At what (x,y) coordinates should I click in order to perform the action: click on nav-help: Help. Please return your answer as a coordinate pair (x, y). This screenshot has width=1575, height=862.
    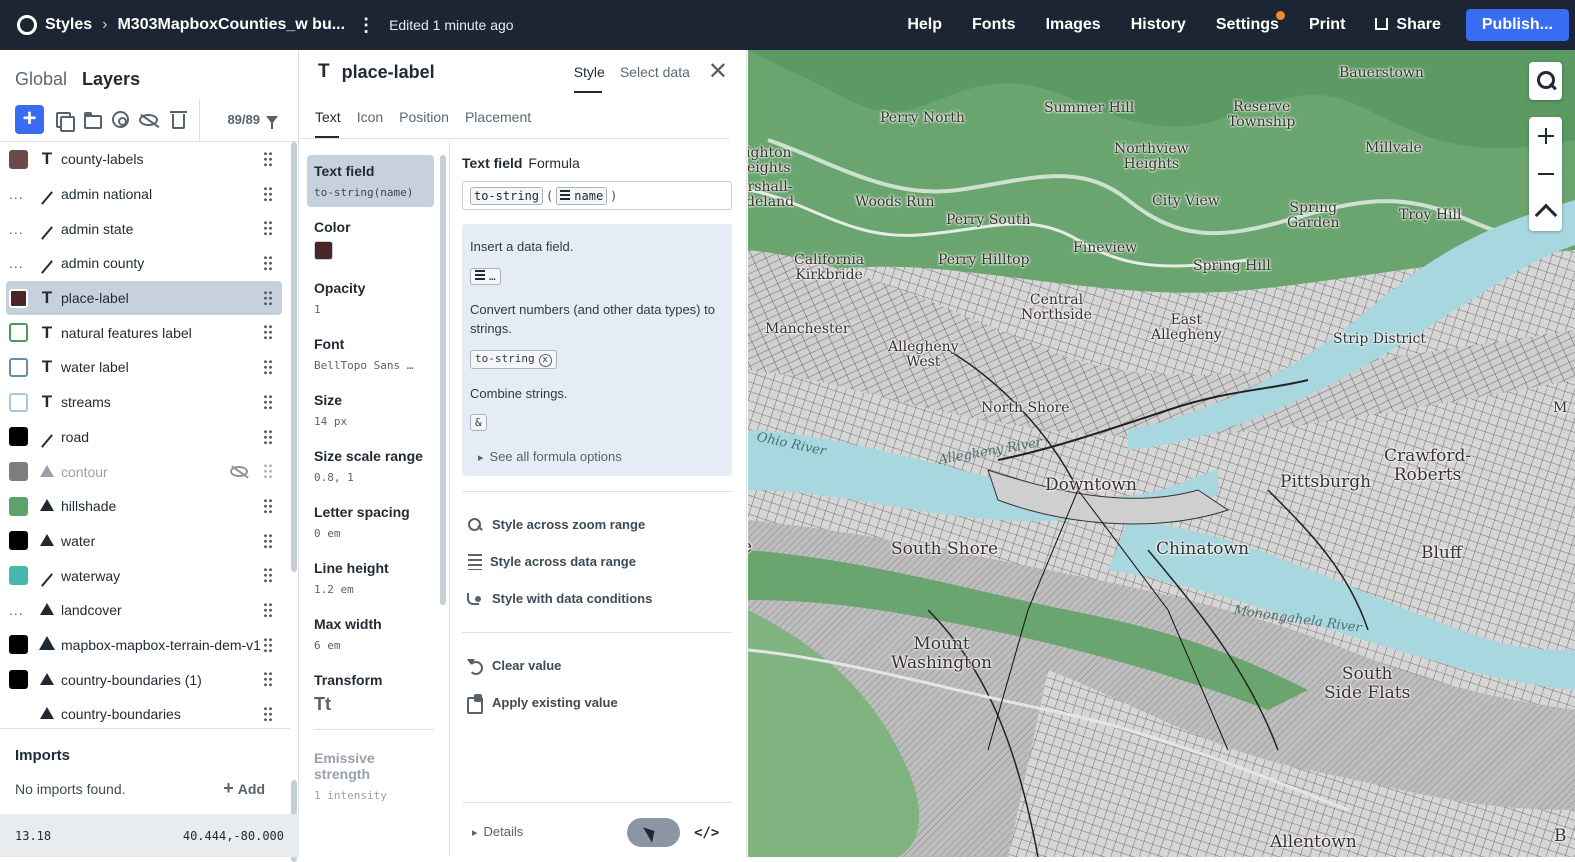
    Looking at the image, I should click on (924, 25).